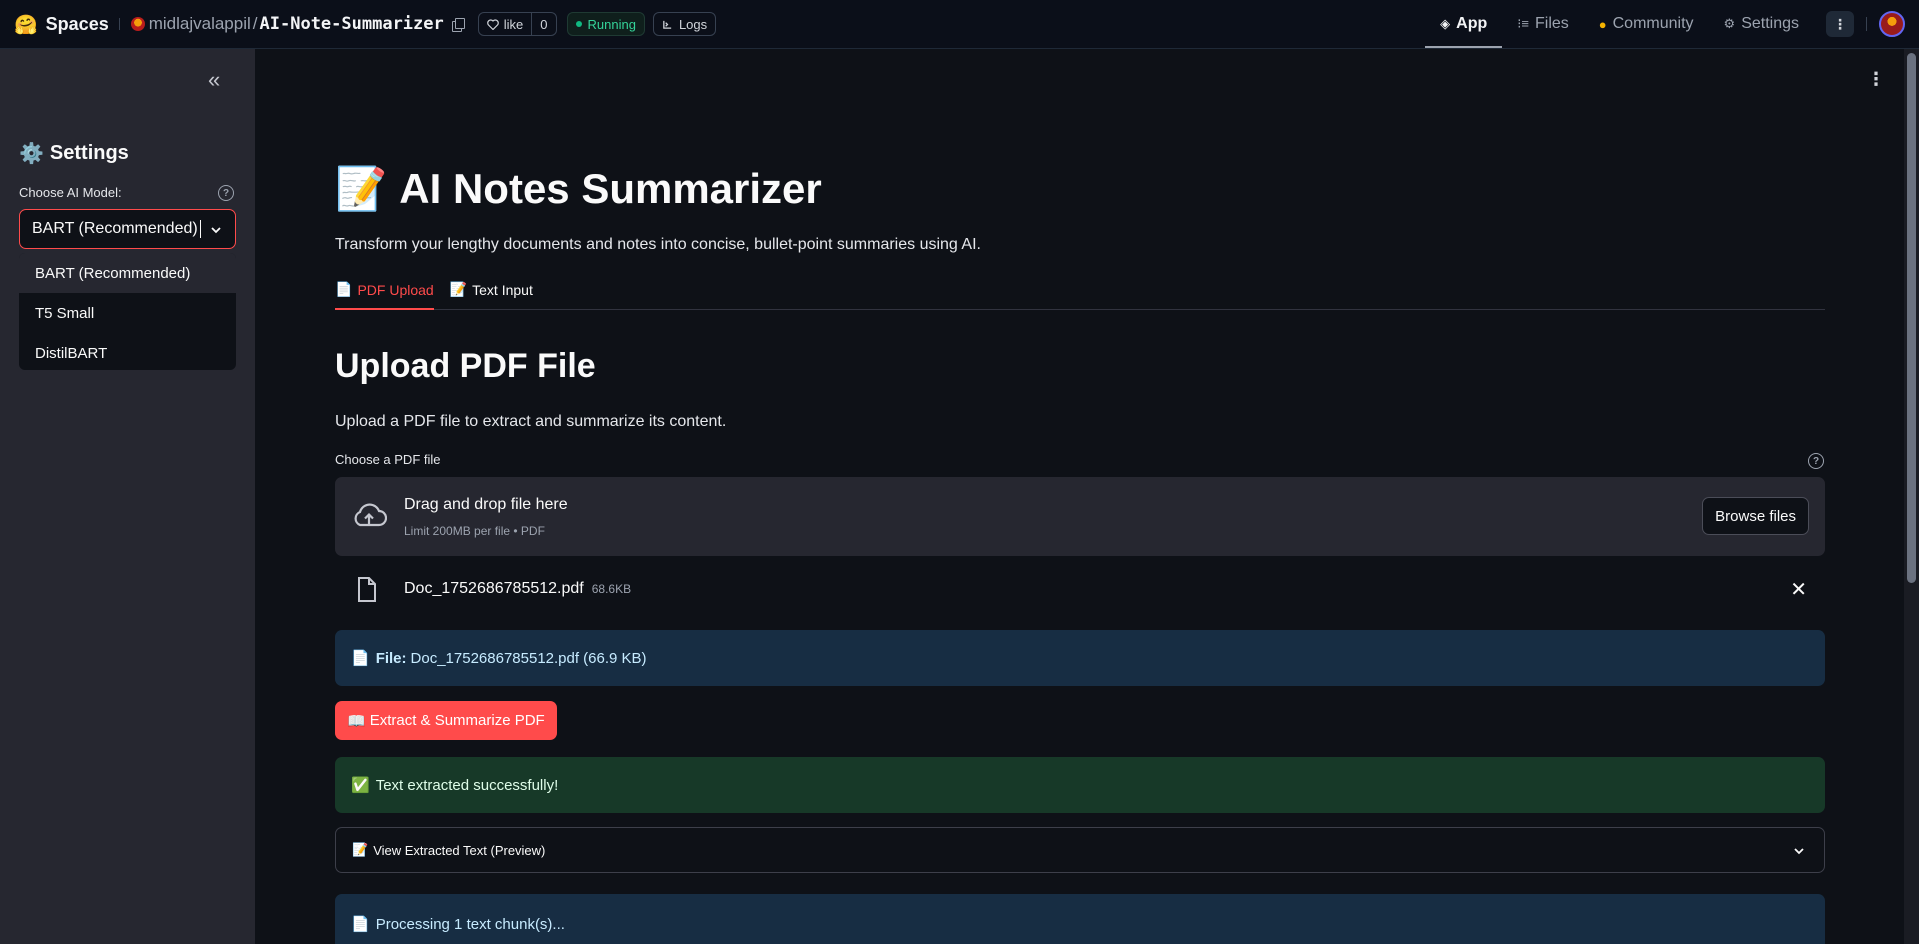  Describe the element at coordinates (1770, 23) in the screenshot. I see `tab-settings-label: Settings` at that location.